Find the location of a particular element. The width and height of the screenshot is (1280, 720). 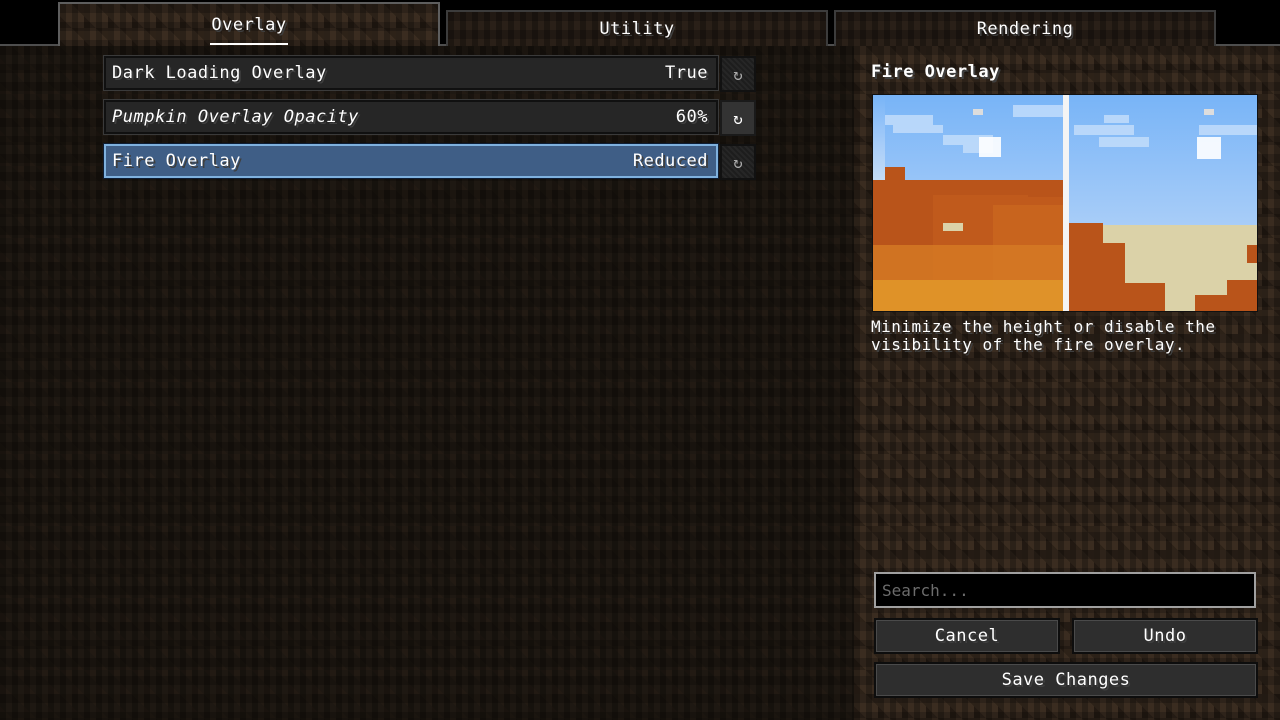

option-label: Dark Loading Overlay is located at coordinates (219, 73).